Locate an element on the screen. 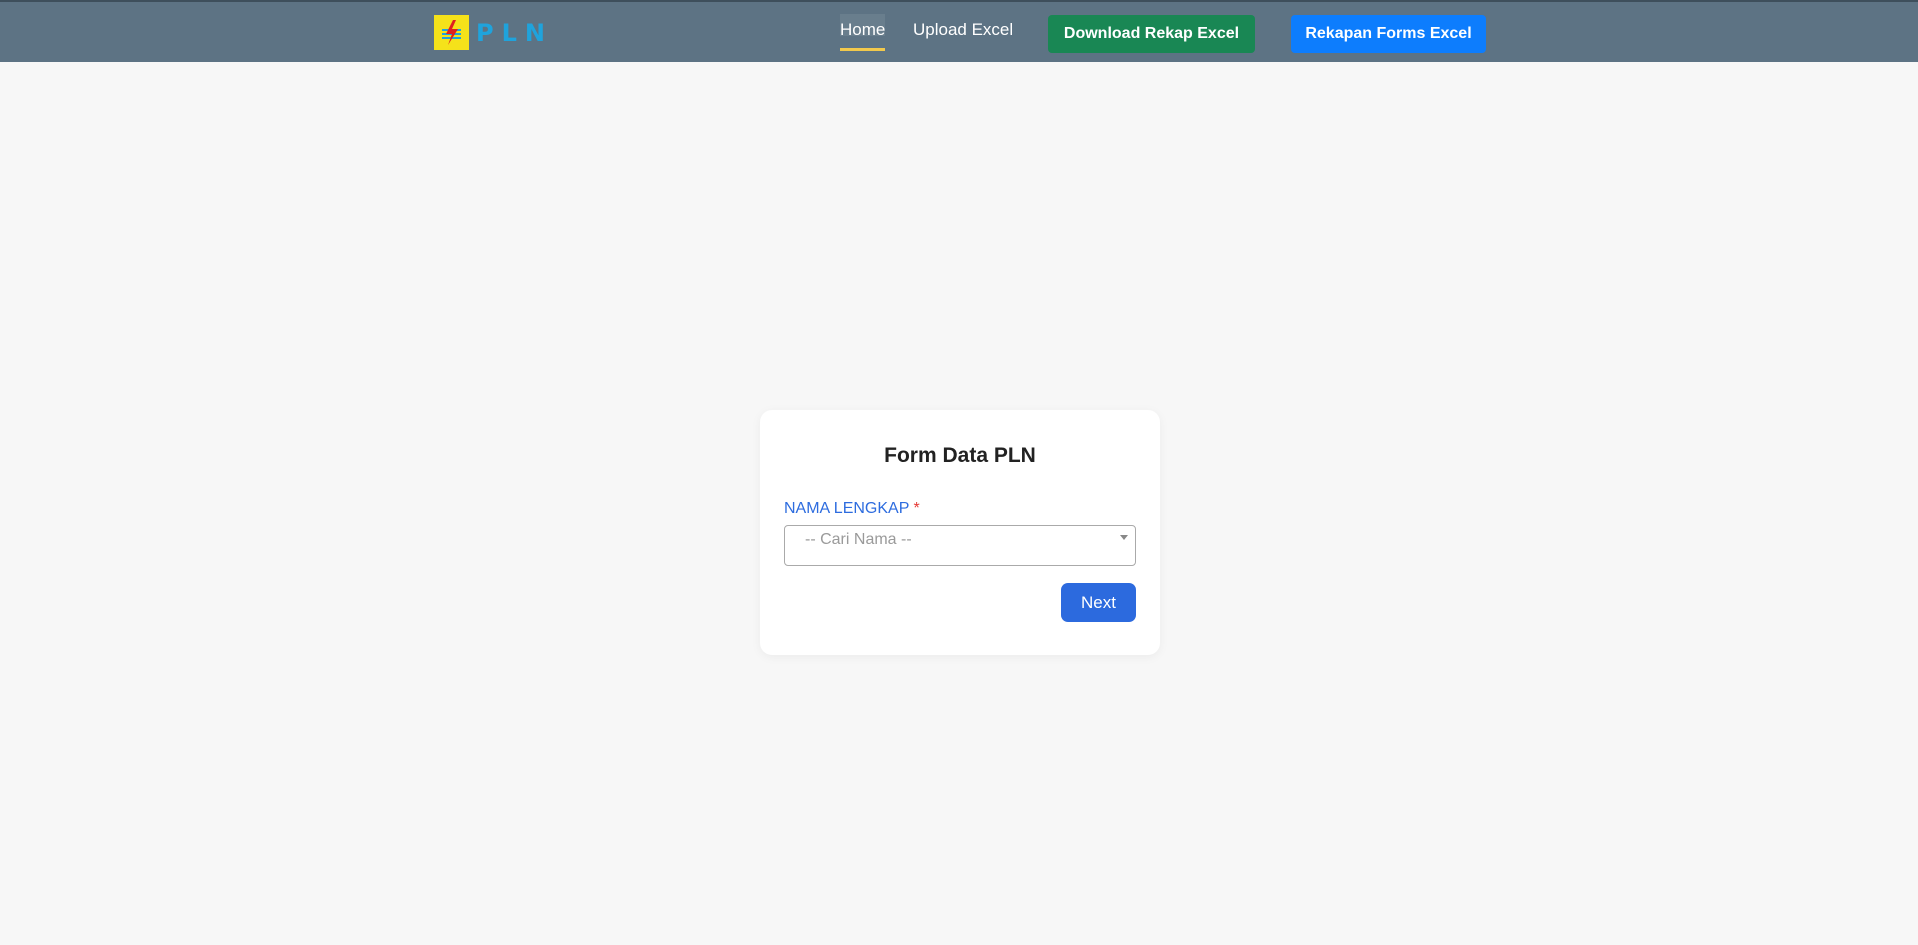  nama-lengkap-select: -- Cari Nama -- is located at coordinates (960, 545).